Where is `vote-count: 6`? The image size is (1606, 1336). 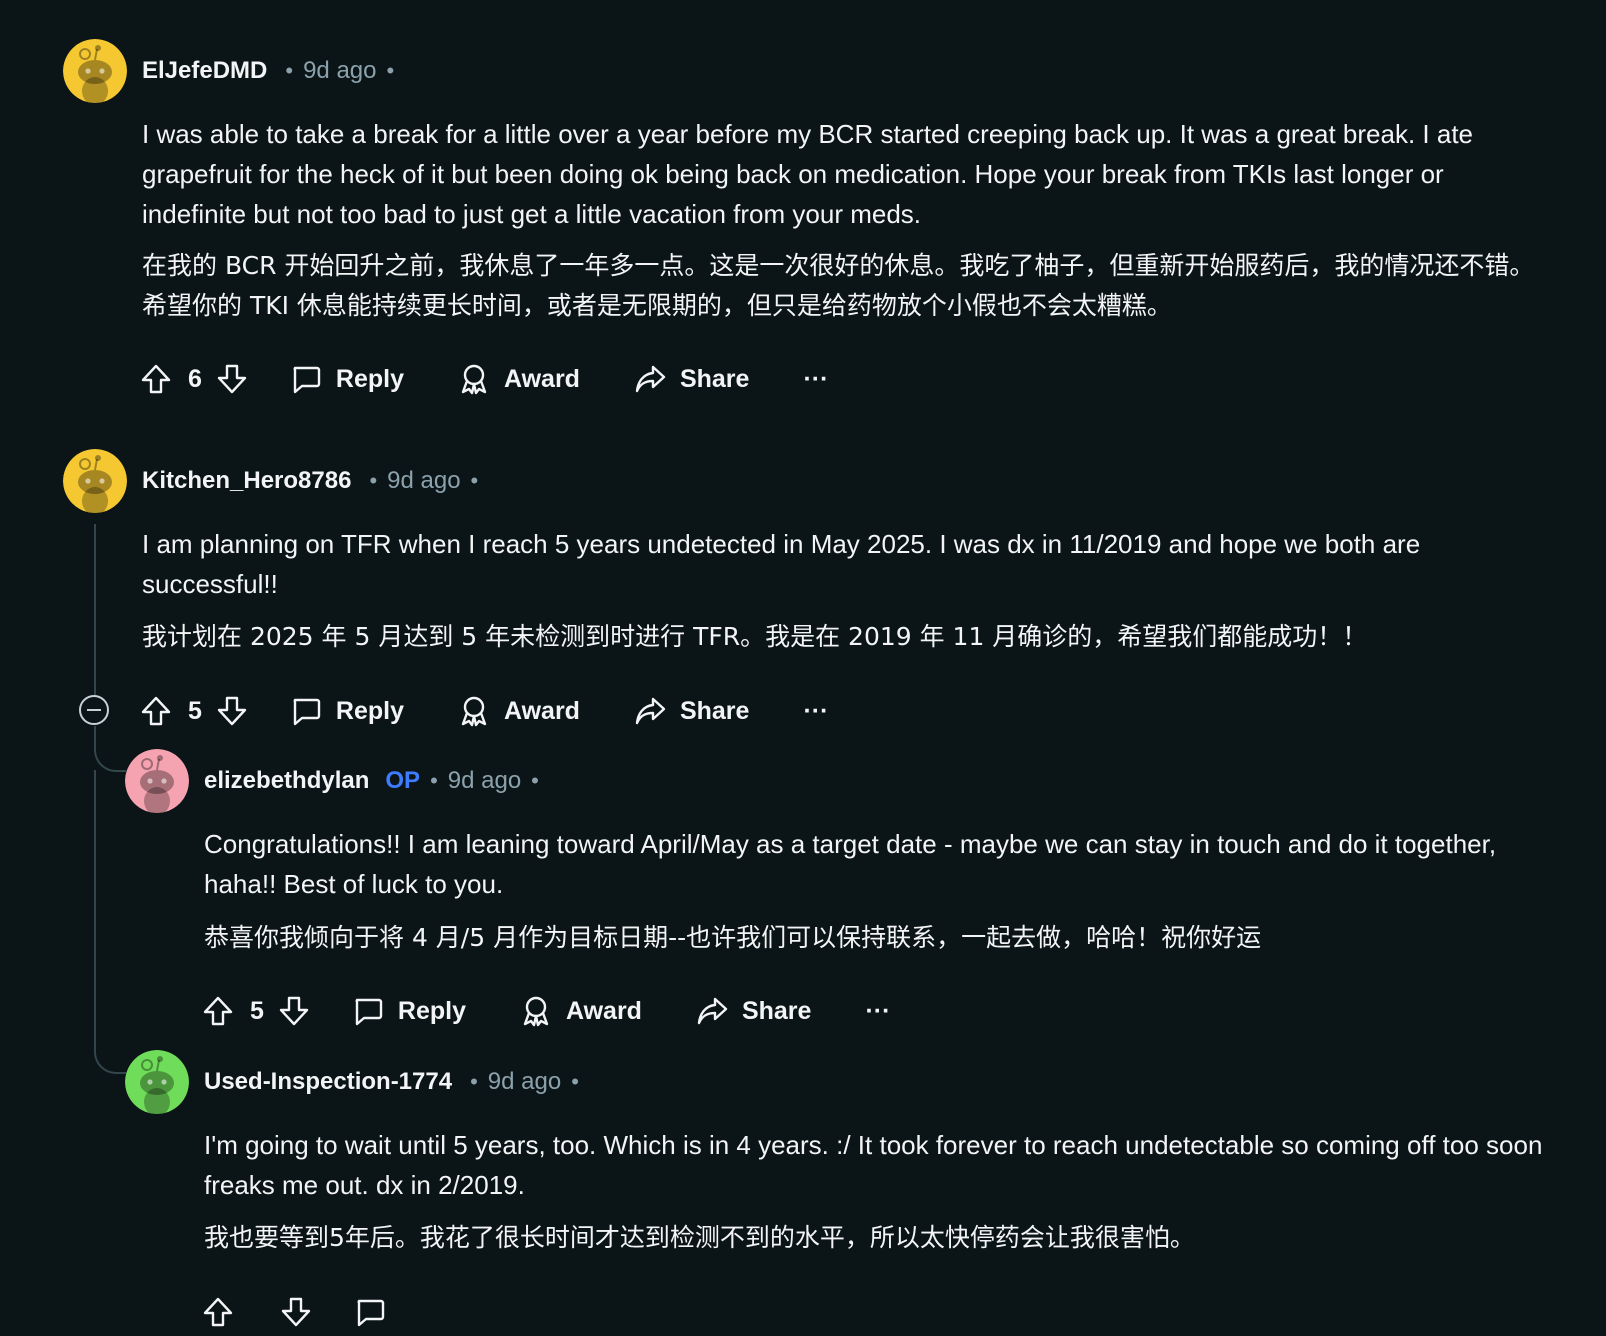
vote-count: 6 is located at coordinates (195, 378).